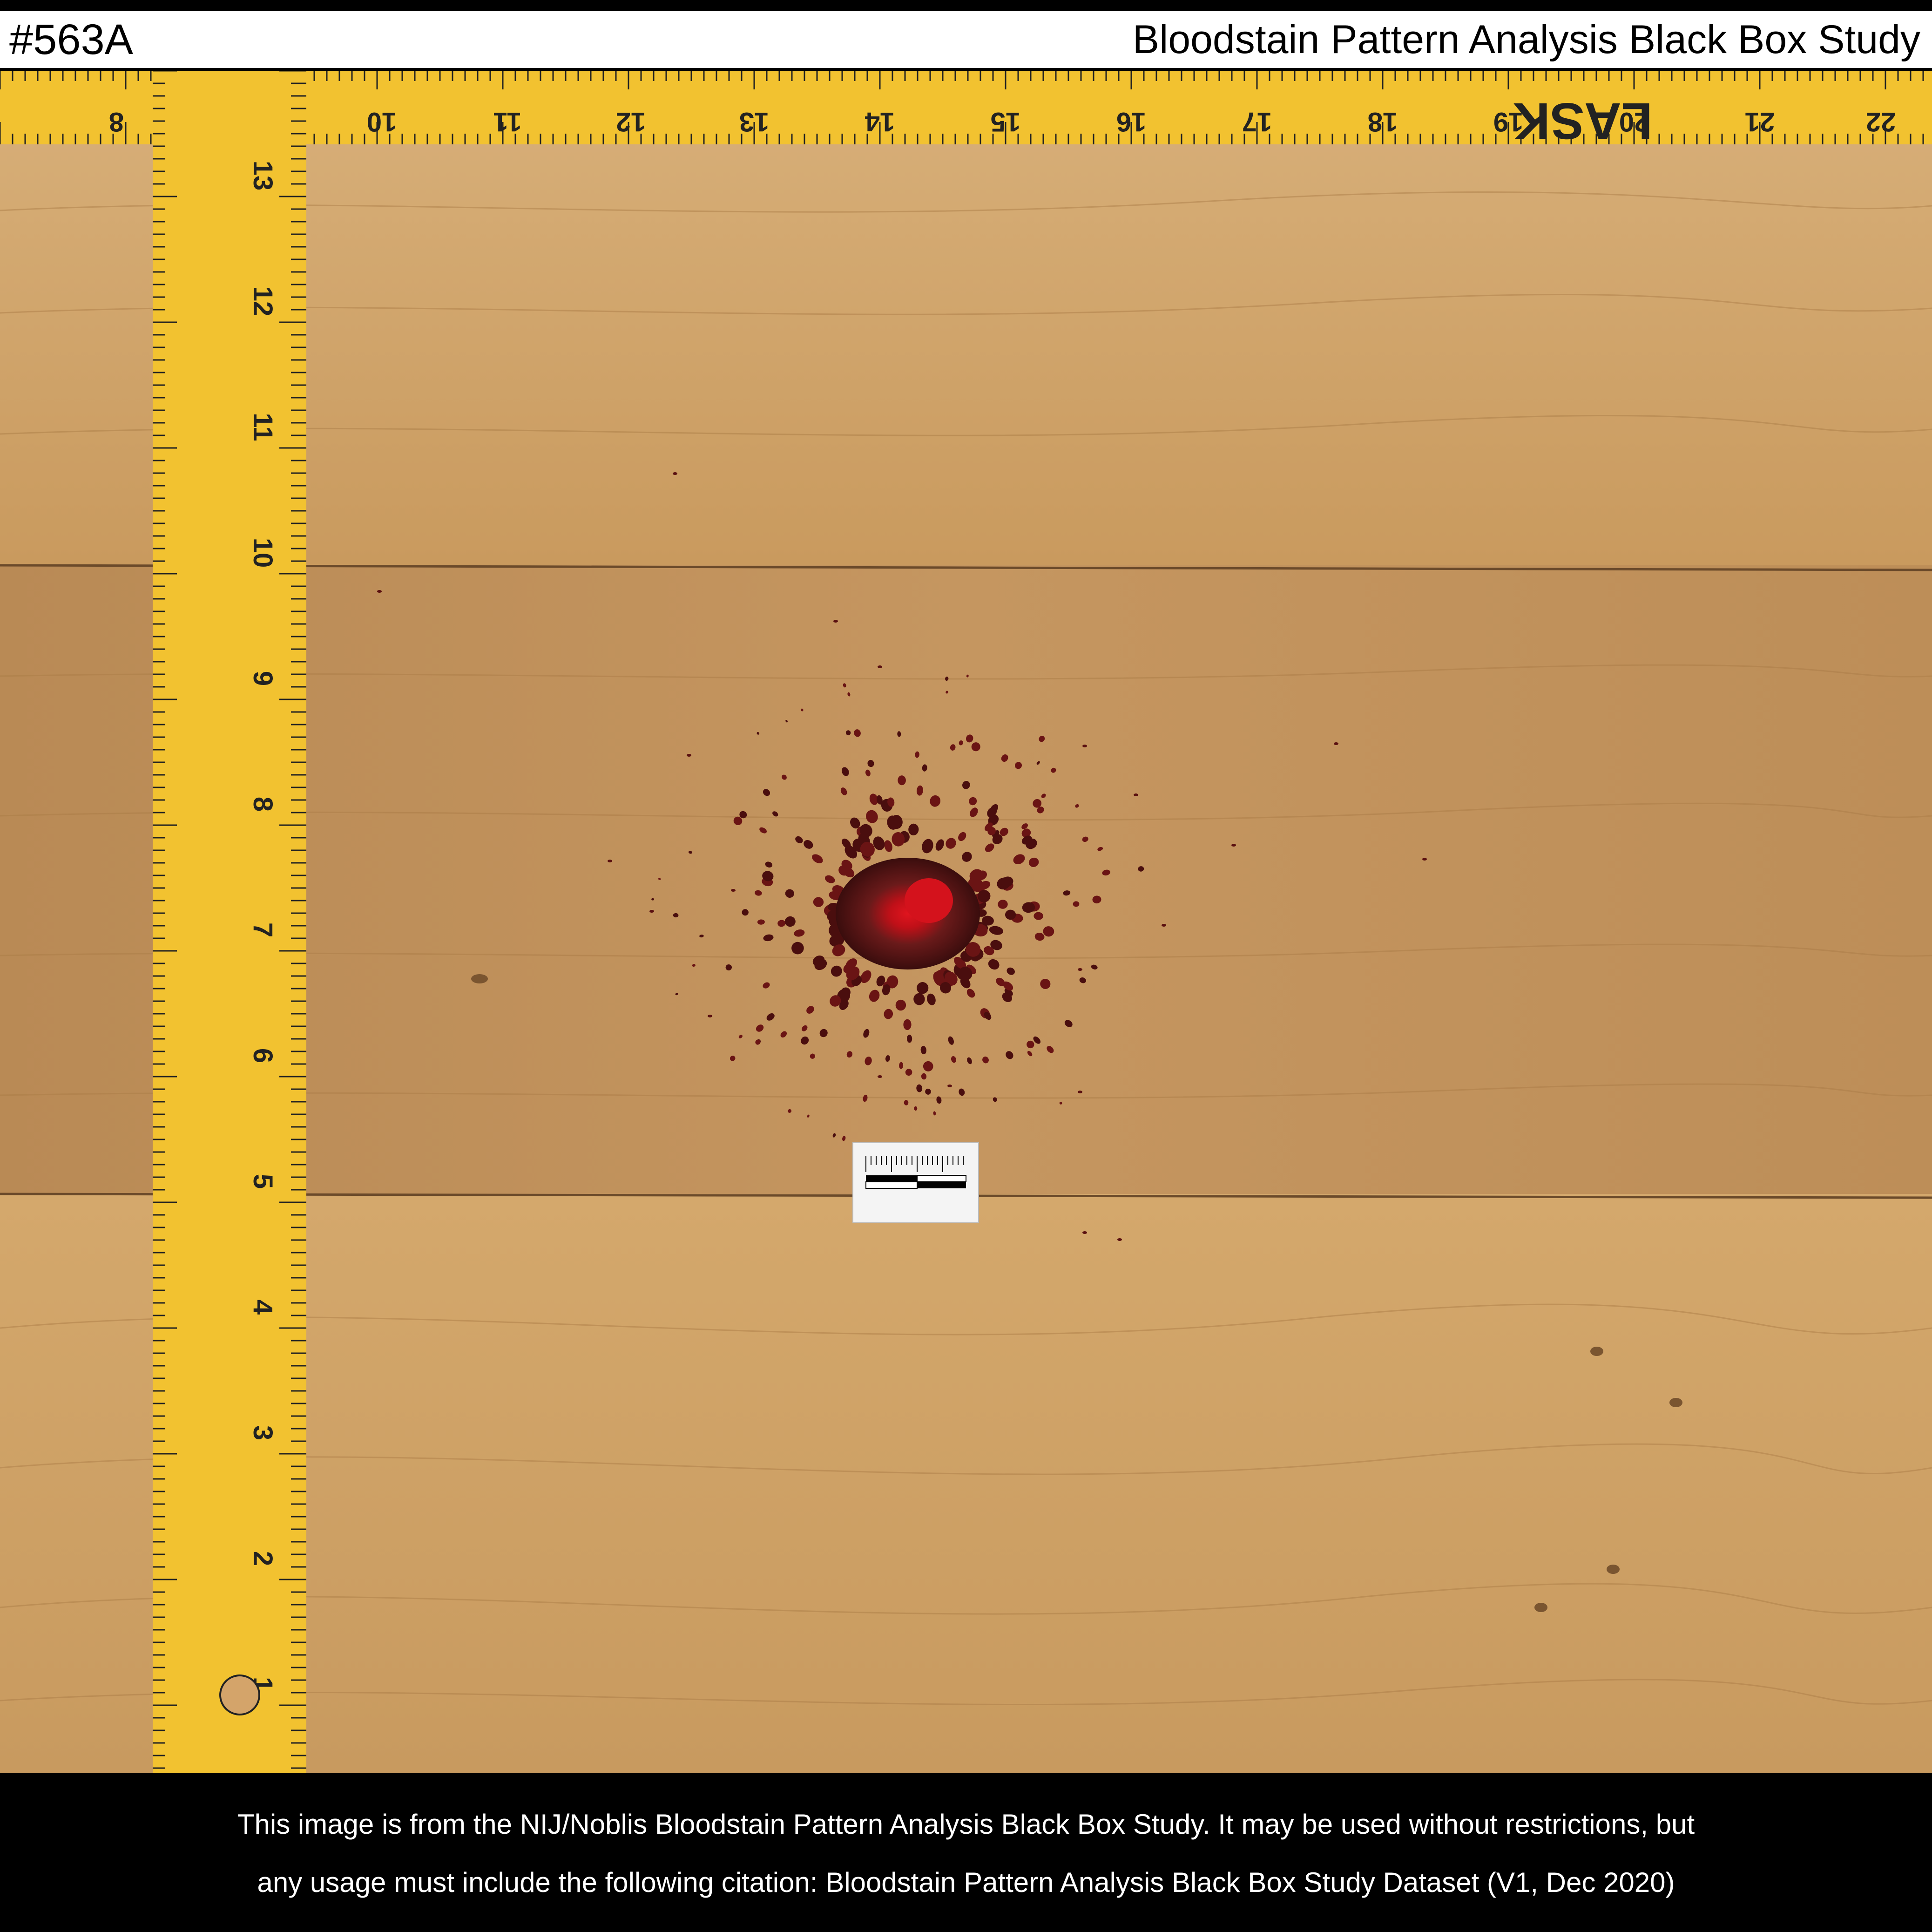 The image size is (1932, 1932). What do you see at coordinates (263, 553) in the screenshot?
I see `ruler-left-number: 10` at bounding box center [263, 553].